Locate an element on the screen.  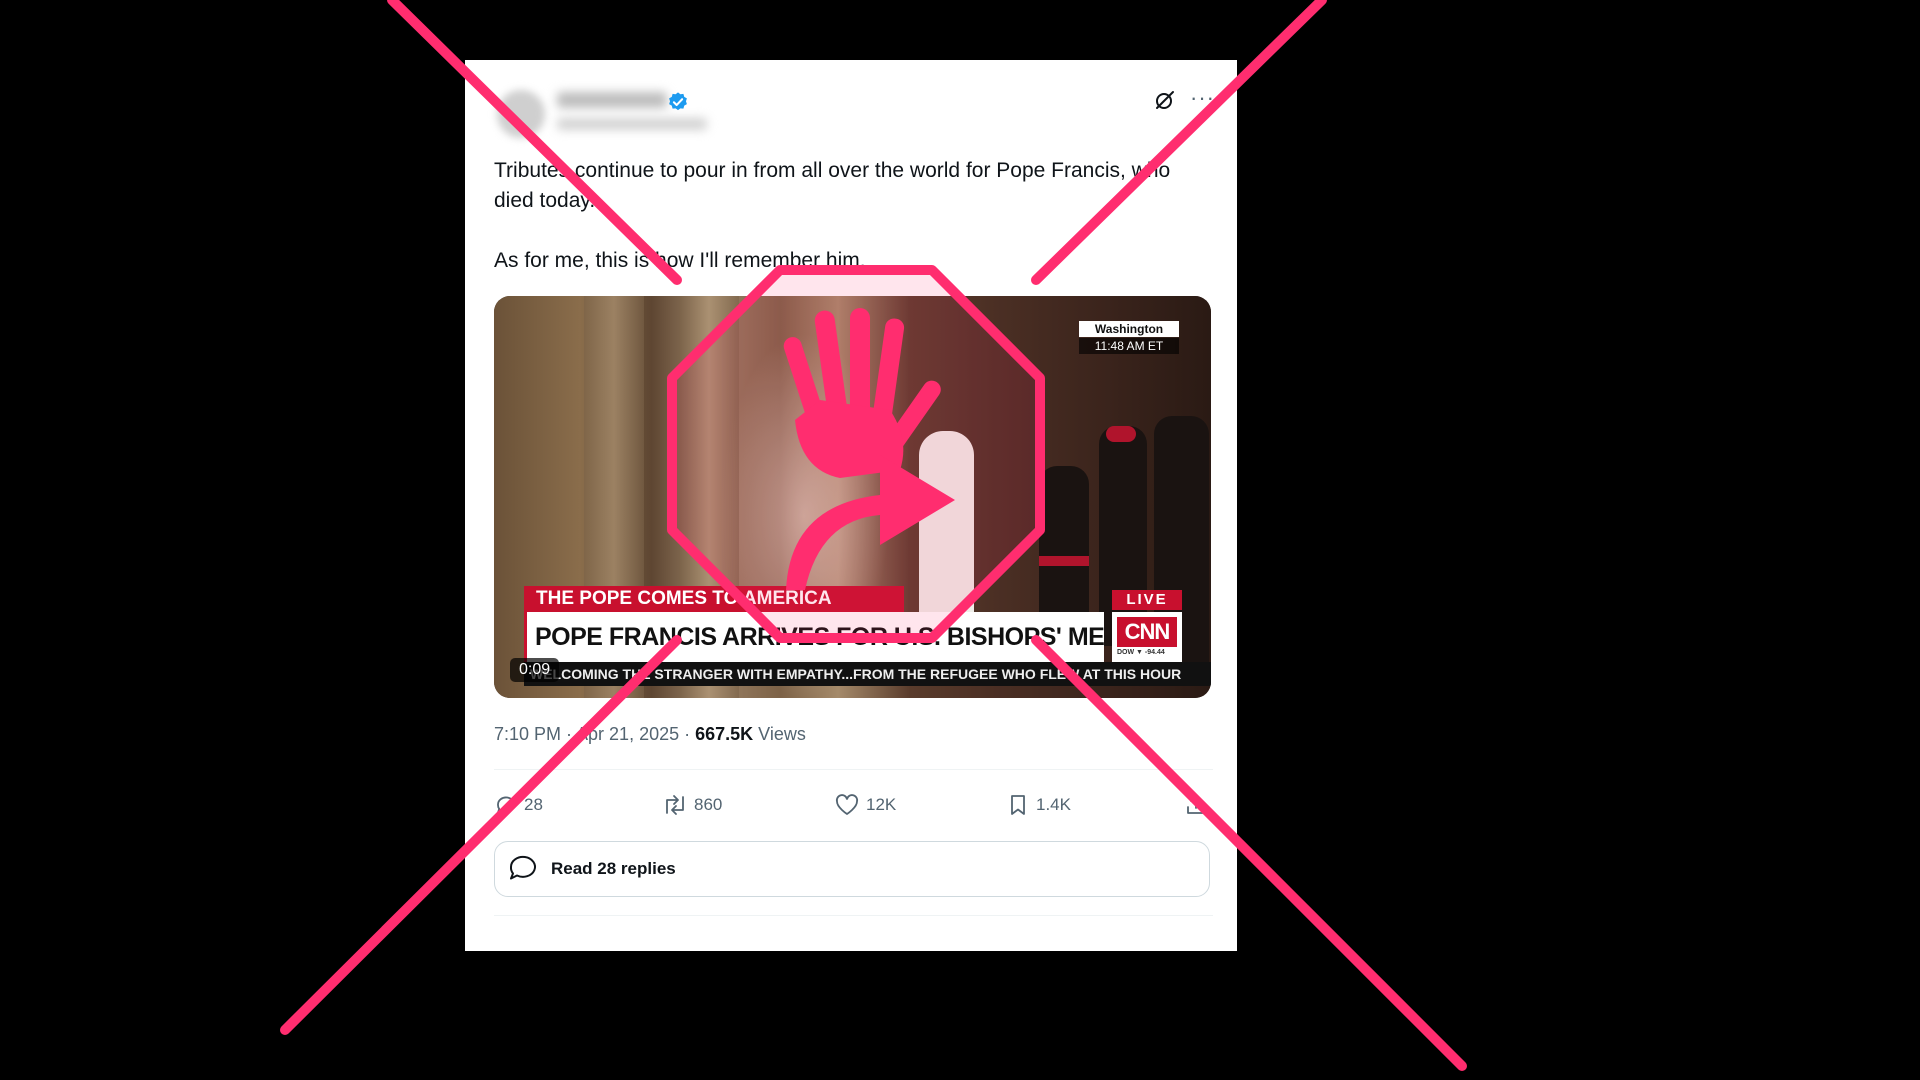
author-name-blurred is located at coordinates (612, 100).